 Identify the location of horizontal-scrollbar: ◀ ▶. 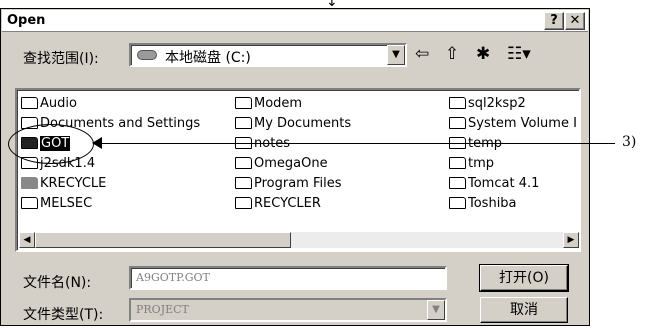
(299, 240).